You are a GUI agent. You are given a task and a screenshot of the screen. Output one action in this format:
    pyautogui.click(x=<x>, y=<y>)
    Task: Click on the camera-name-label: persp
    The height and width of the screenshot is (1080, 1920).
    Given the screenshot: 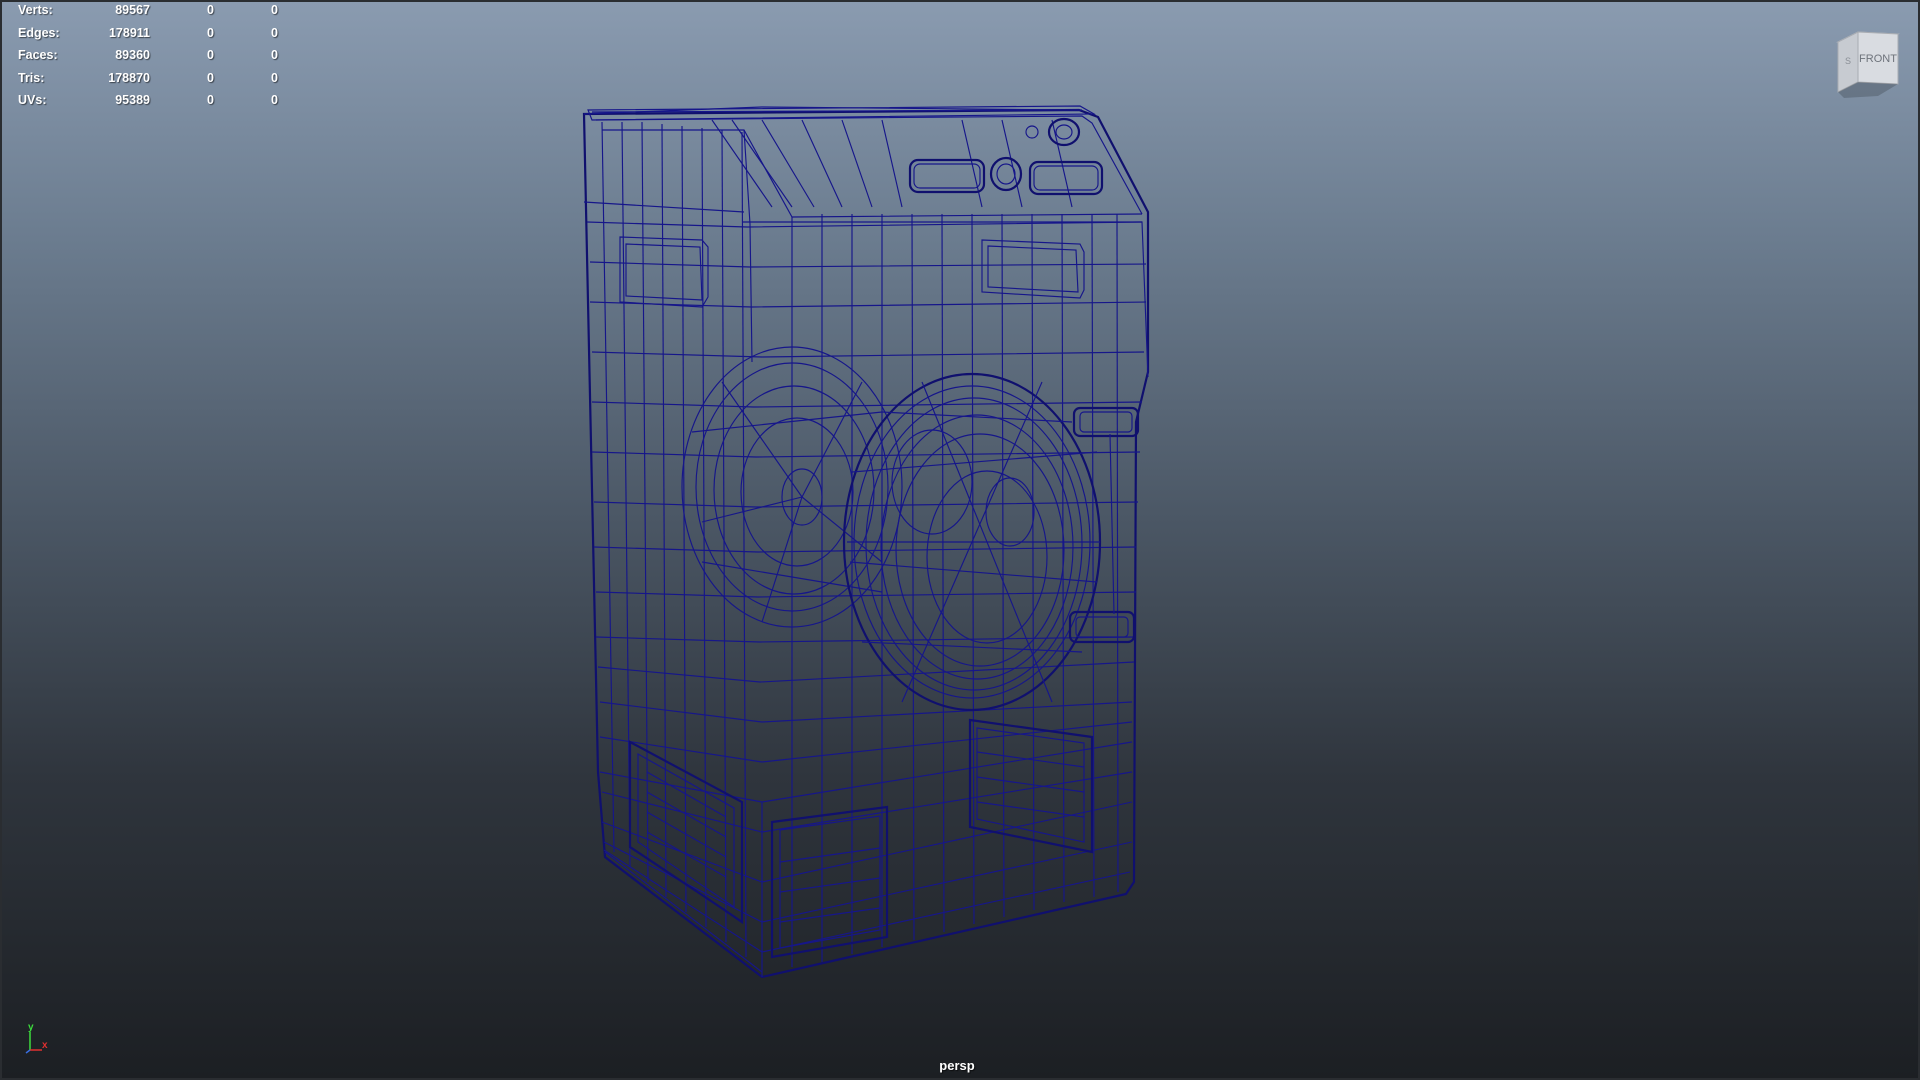 What is the action you would take?
    pyautogui.click(x=957, y=1065)
    